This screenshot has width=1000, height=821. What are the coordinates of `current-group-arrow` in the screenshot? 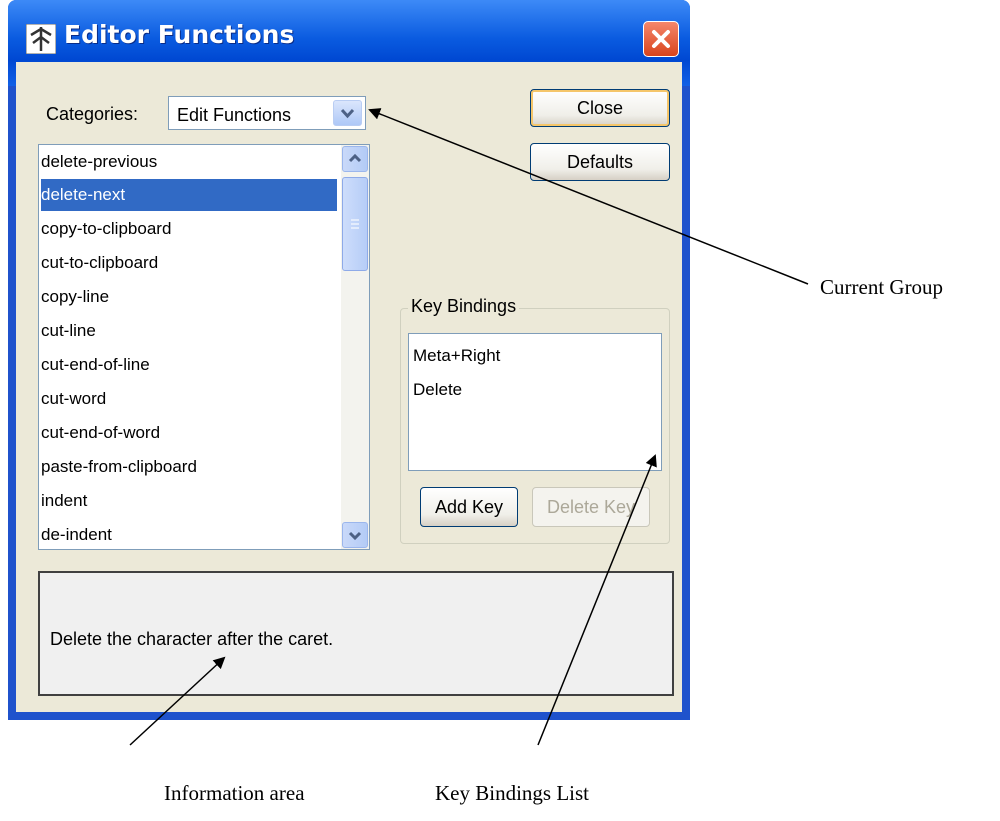 It's located at (588, 196).